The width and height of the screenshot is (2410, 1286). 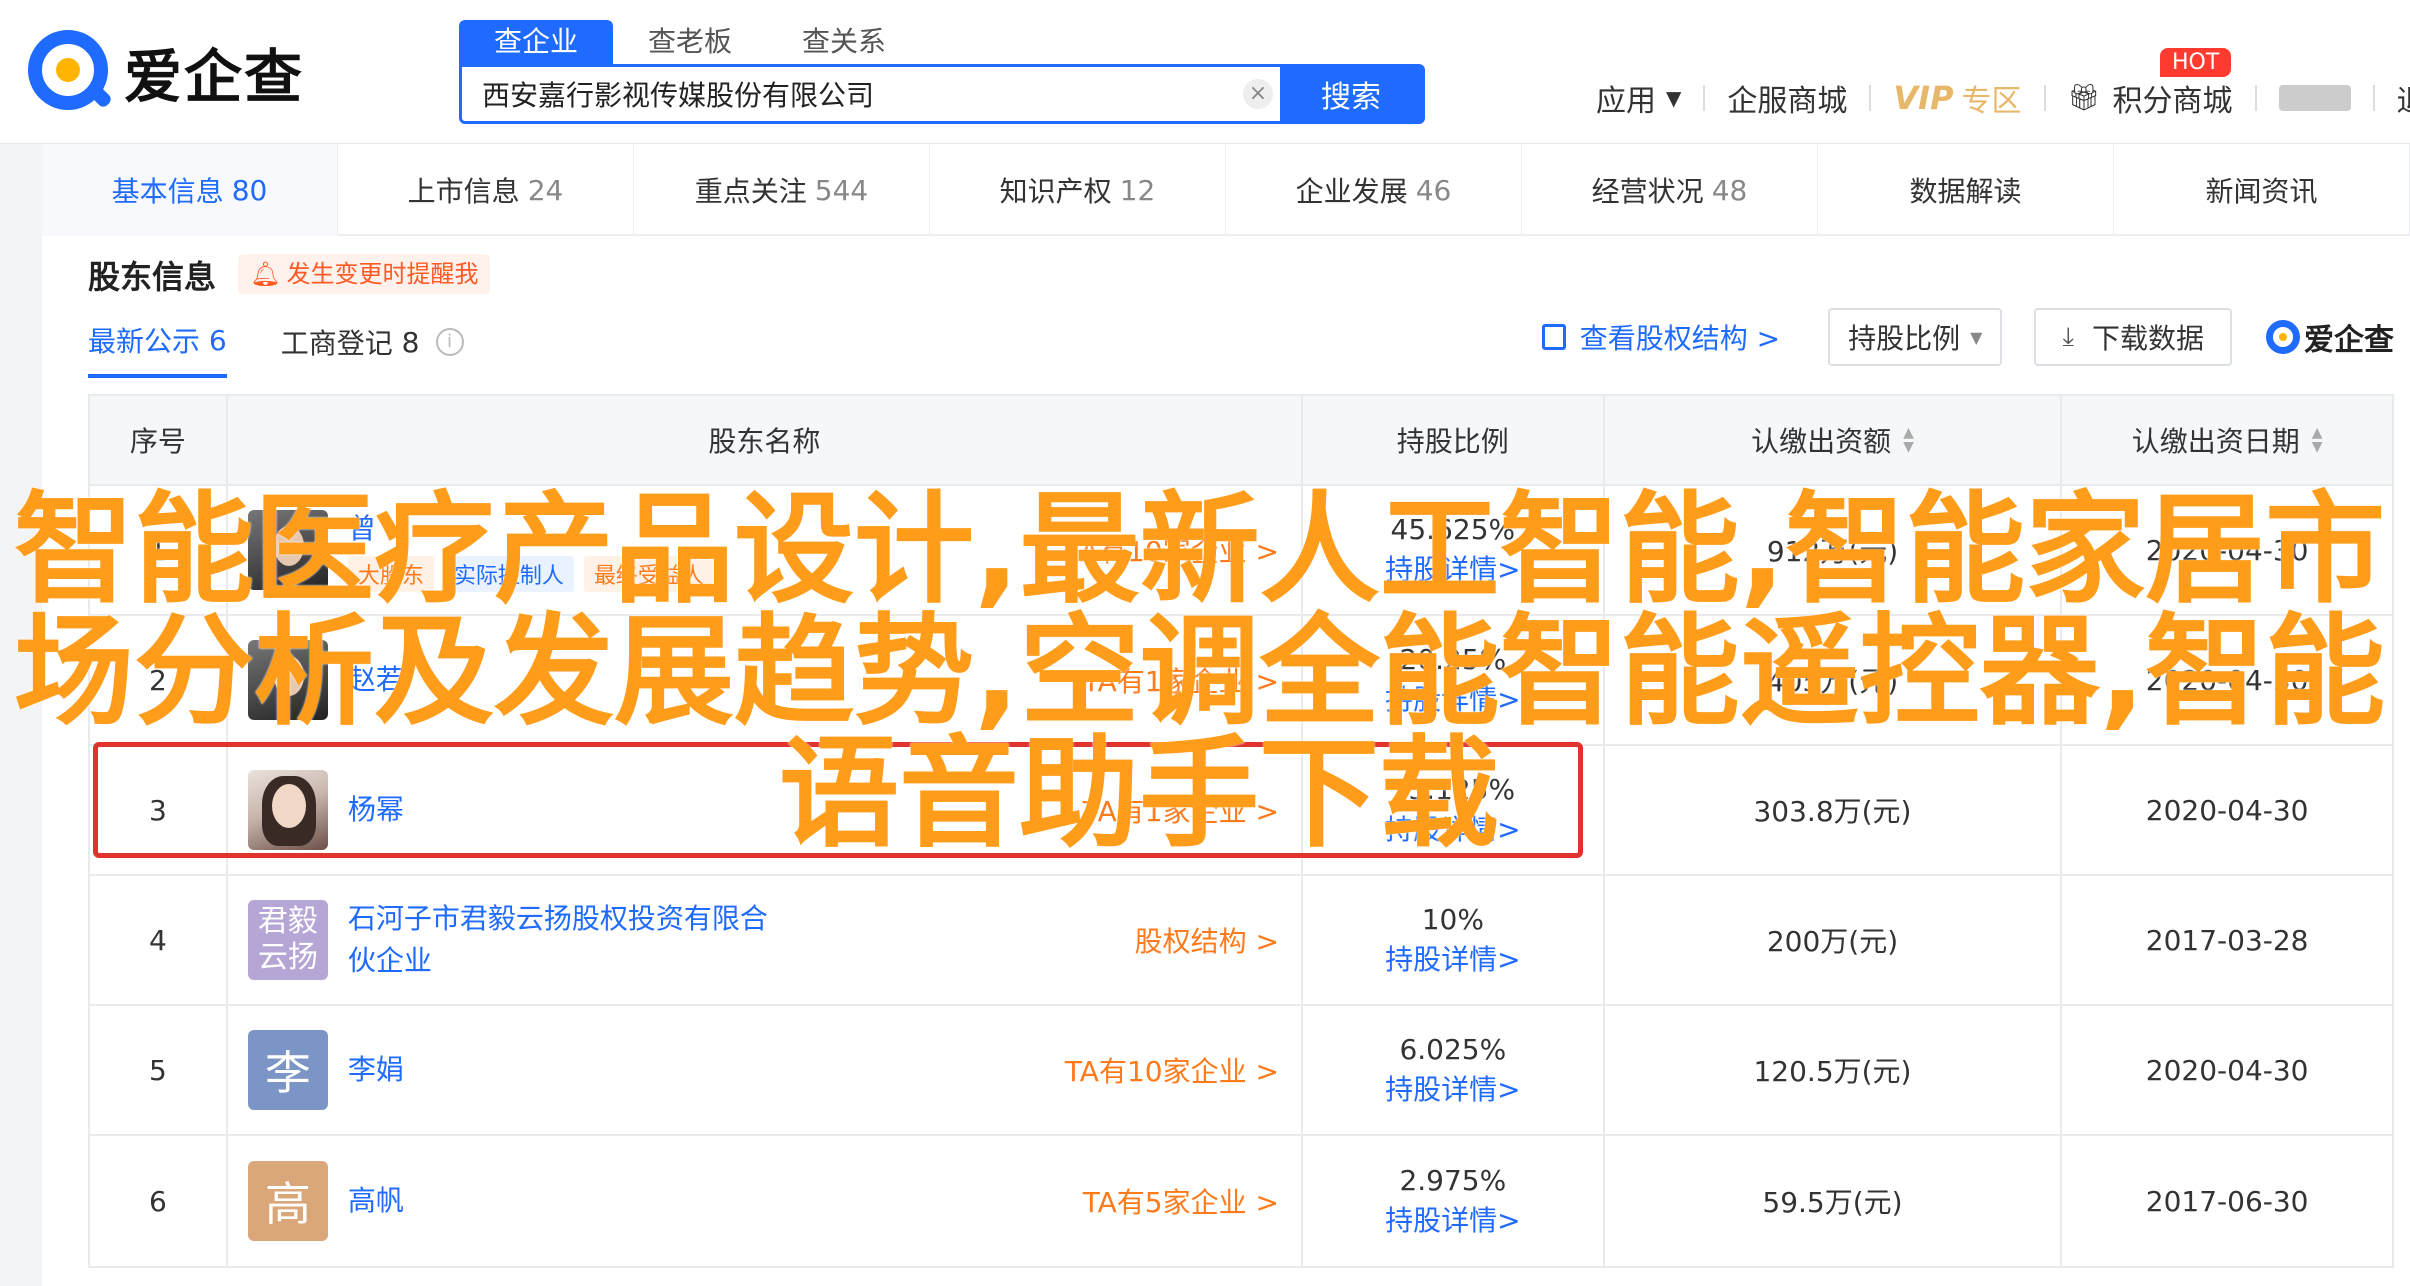 What do you see at coordinates (159, 1201) in the screenshot?
I see `row-number: 6` at bounding box center [159, 1201].